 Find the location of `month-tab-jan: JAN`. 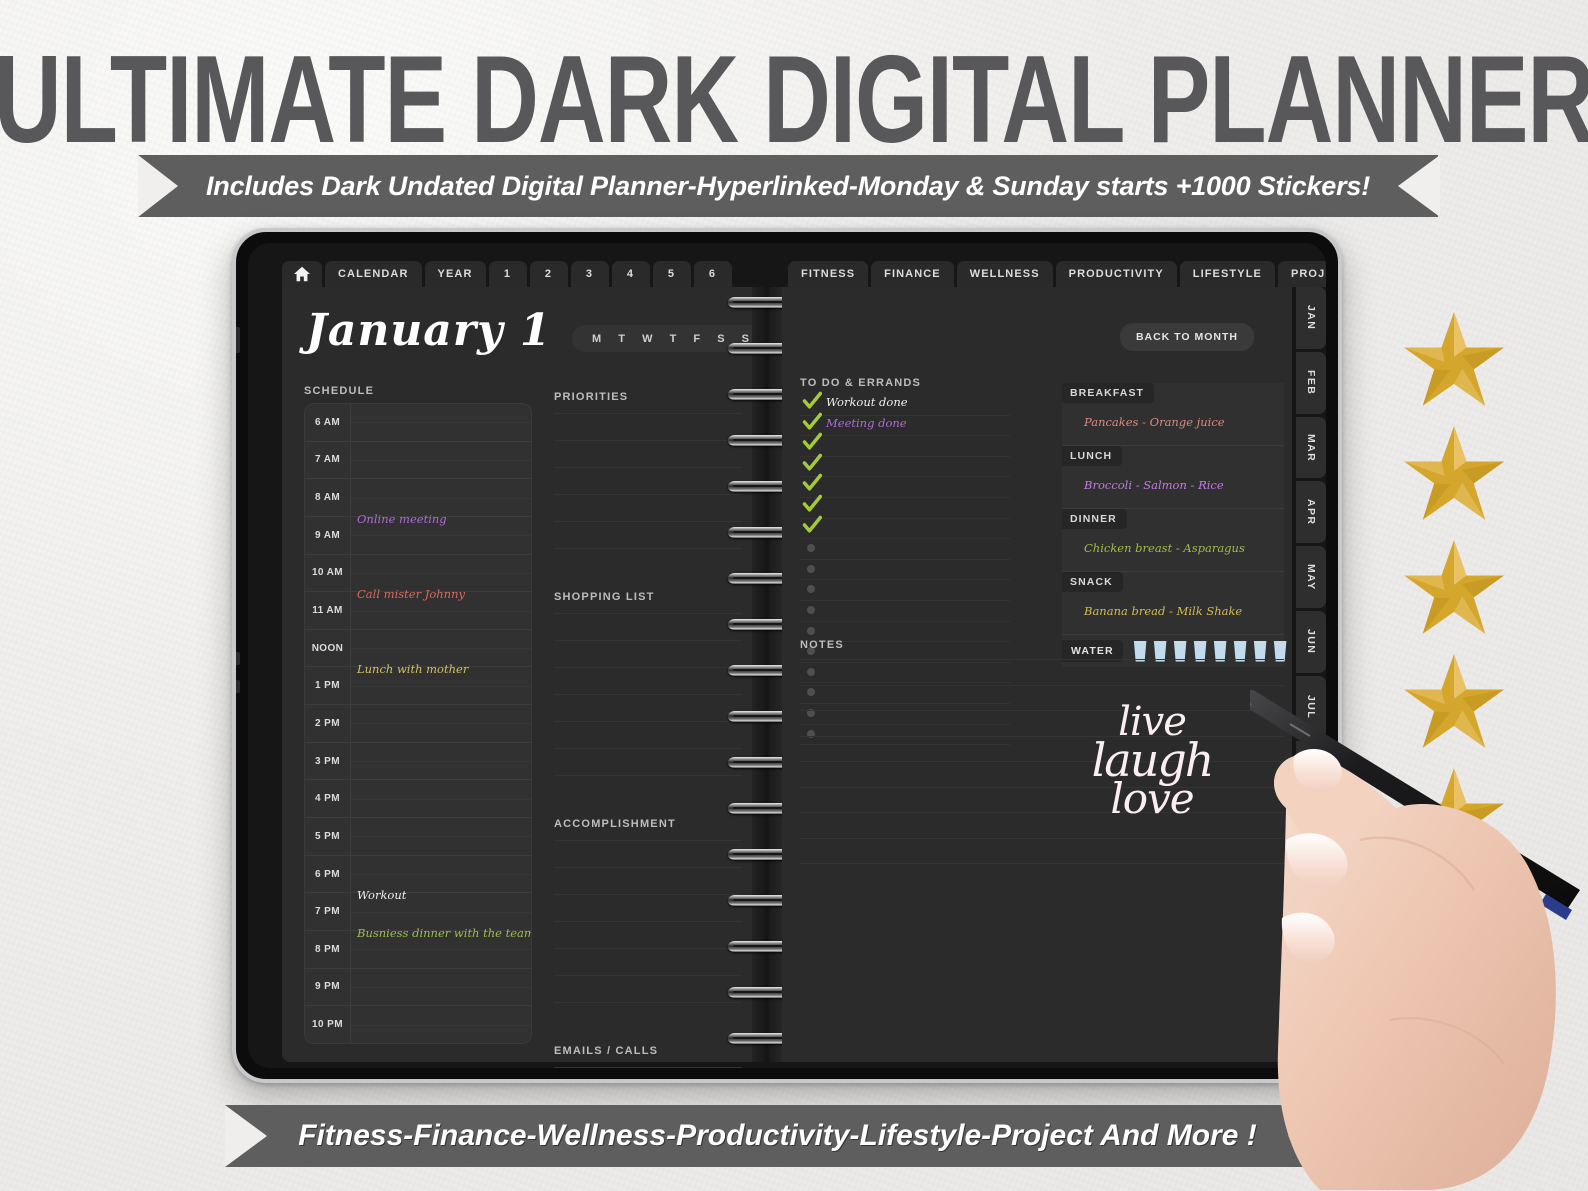

month-tab-jan: JAN is located at coordinates (1311, 318).